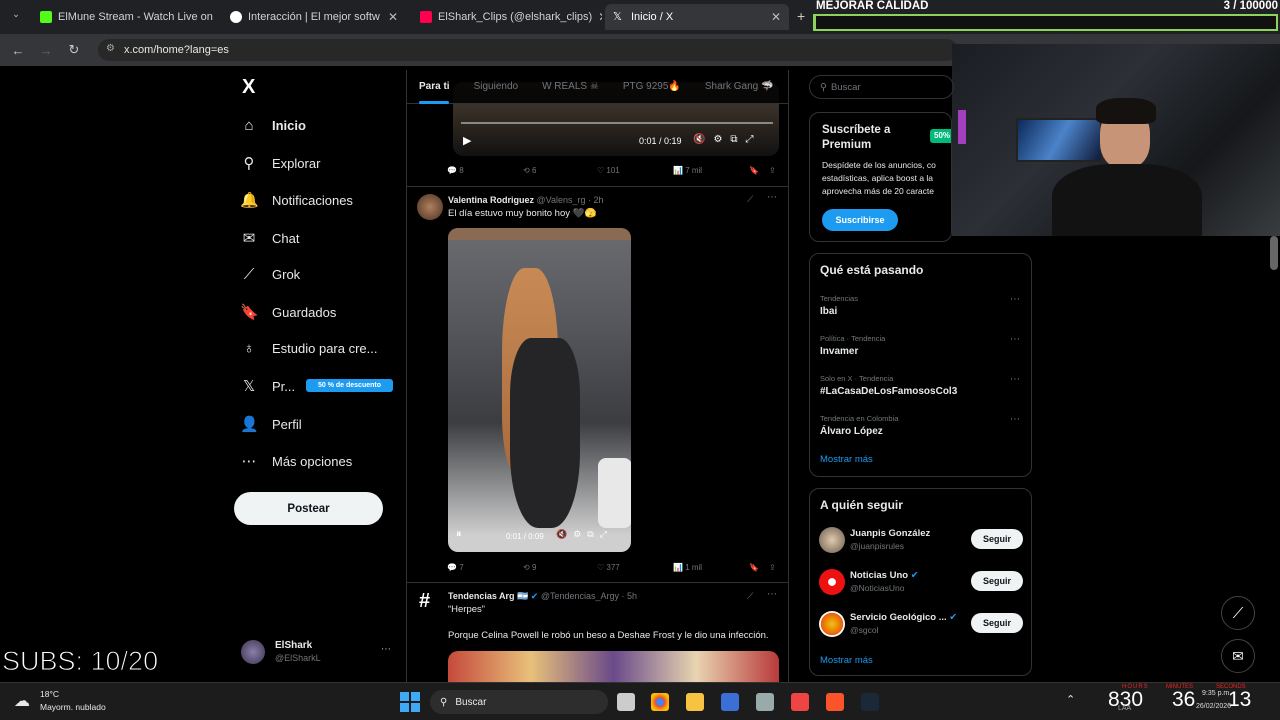  I want to click on trend-item: Tendencias Ibai ⋯, so click(920, 311).